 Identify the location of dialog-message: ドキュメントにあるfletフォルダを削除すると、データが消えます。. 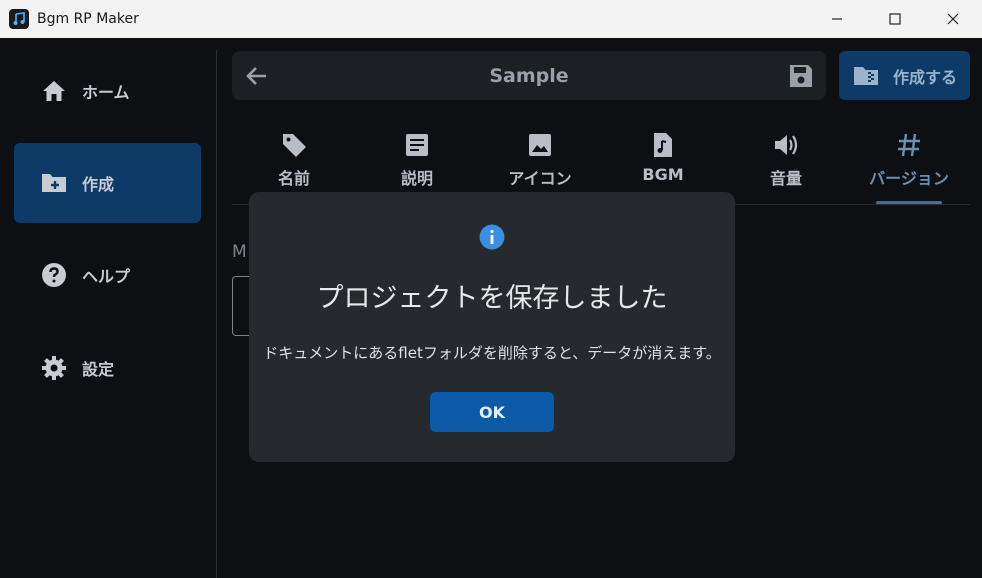
(492, 353).